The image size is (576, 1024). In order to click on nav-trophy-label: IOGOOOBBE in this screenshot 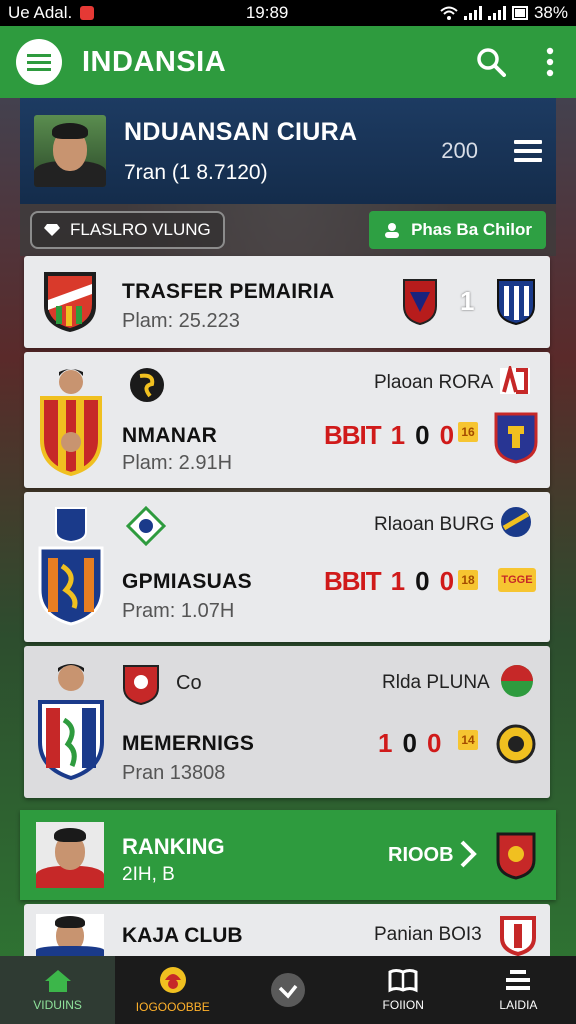, I will do `click(172, 1007)`.